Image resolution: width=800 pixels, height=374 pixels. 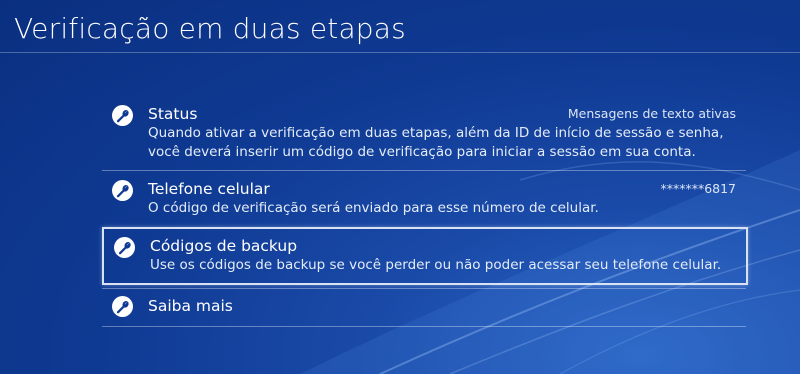 I want to click on backup-codes-label: Códigos de backup, so click(x=224, y=246).